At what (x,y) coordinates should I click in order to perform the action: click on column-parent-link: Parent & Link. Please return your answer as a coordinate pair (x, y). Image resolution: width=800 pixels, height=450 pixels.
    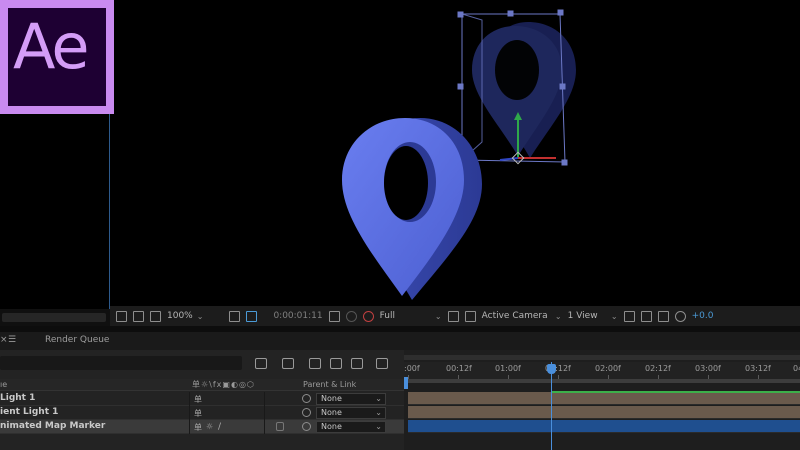
    Looking at the image, I should click on (329, 384).